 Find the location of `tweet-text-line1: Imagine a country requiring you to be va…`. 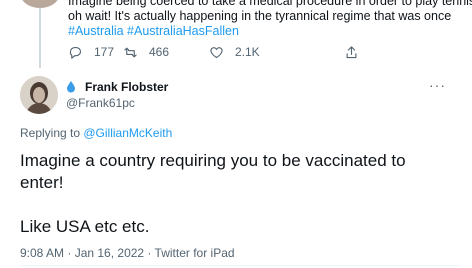

tweet-text-line1: Imagine a country requiring you to be va… is located at coordinates (213, 160).